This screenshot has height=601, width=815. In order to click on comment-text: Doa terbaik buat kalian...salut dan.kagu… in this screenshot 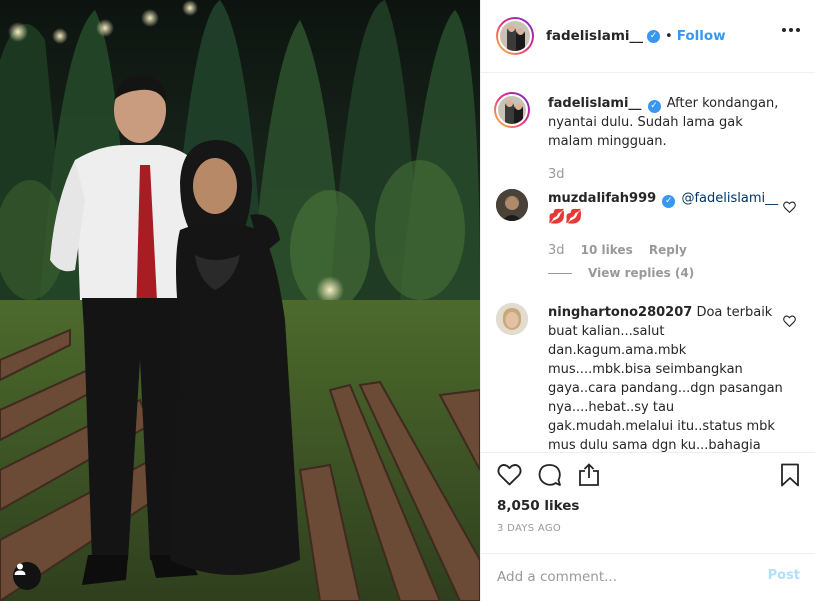, I will do `click(665, 378)`.